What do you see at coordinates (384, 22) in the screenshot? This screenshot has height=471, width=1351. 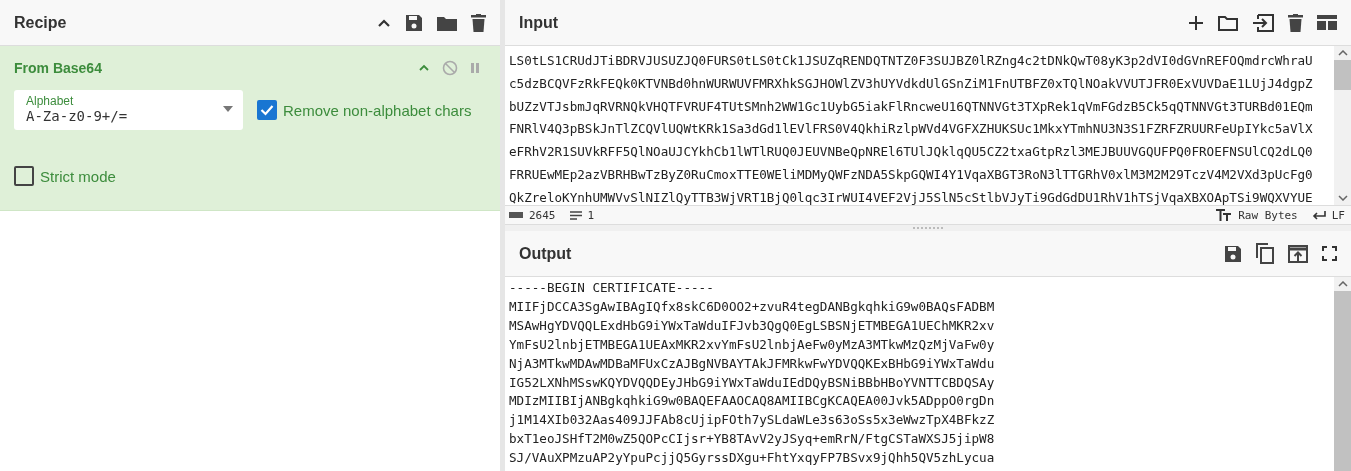 I see `chevron-up-icon` at bounding box center [384, 22].